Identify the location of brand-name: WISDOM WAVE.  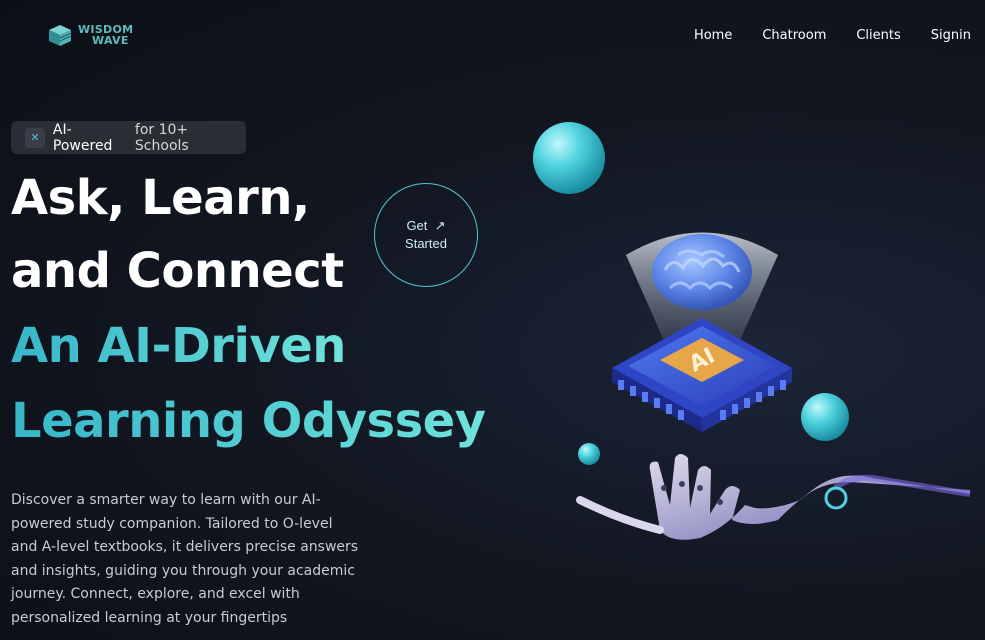
(105, 35).